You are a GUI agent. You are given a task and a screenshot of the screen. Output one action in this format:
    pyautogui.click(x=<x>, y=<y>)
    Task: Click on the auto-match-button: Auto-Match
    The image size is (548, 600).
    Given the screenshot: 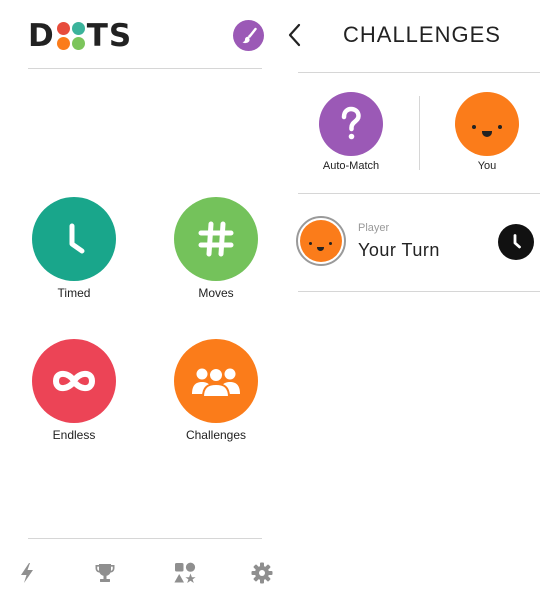 What is the action you would take?
    pyautogui.click(x=351, y=132)
    